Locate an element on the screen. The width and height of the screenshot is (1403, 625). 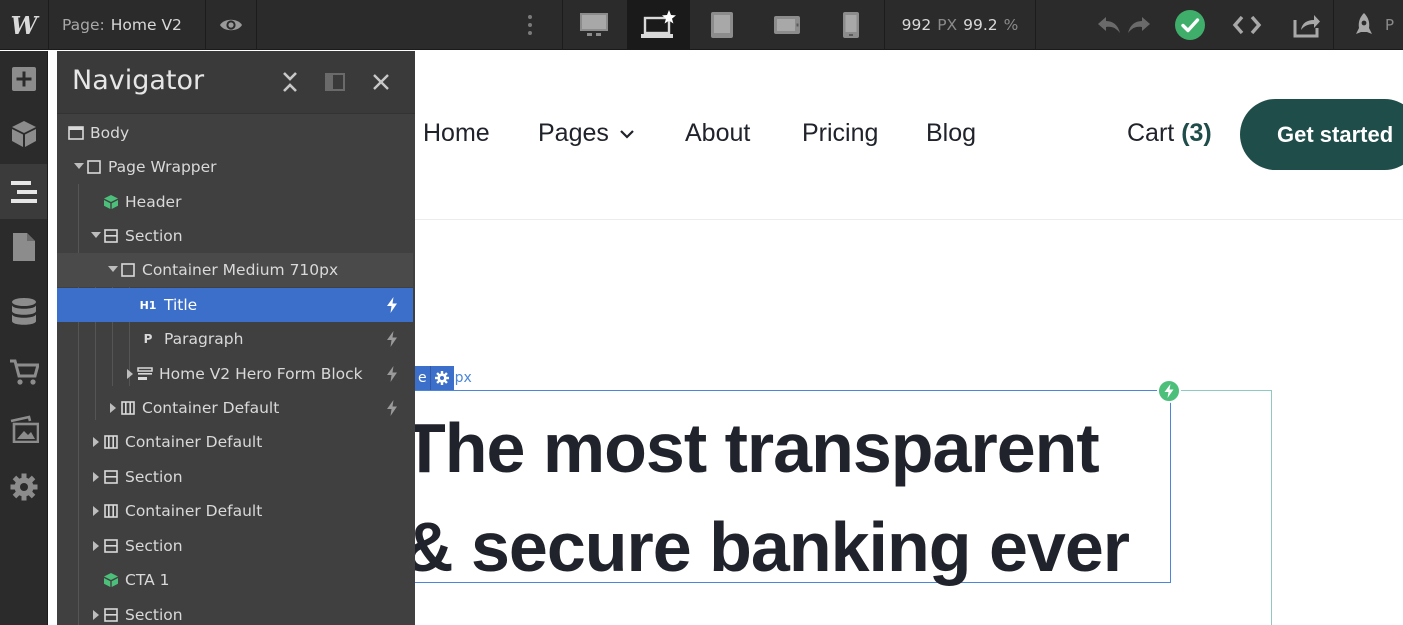
tree-row-header: Header is located at coordinates (235, 202).